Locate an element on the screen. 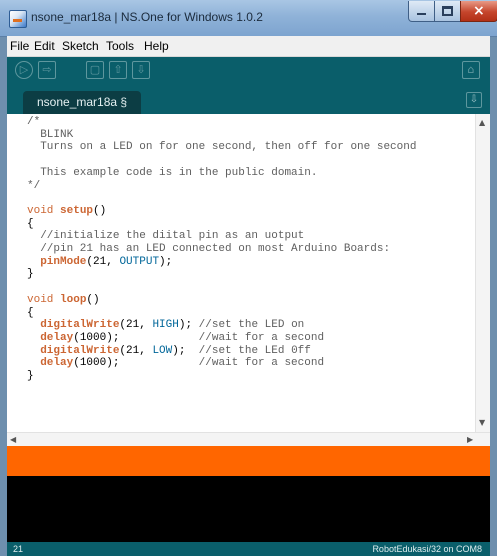 The image size is (497, 556). code-token: setup is located at coordinates (77, 210).